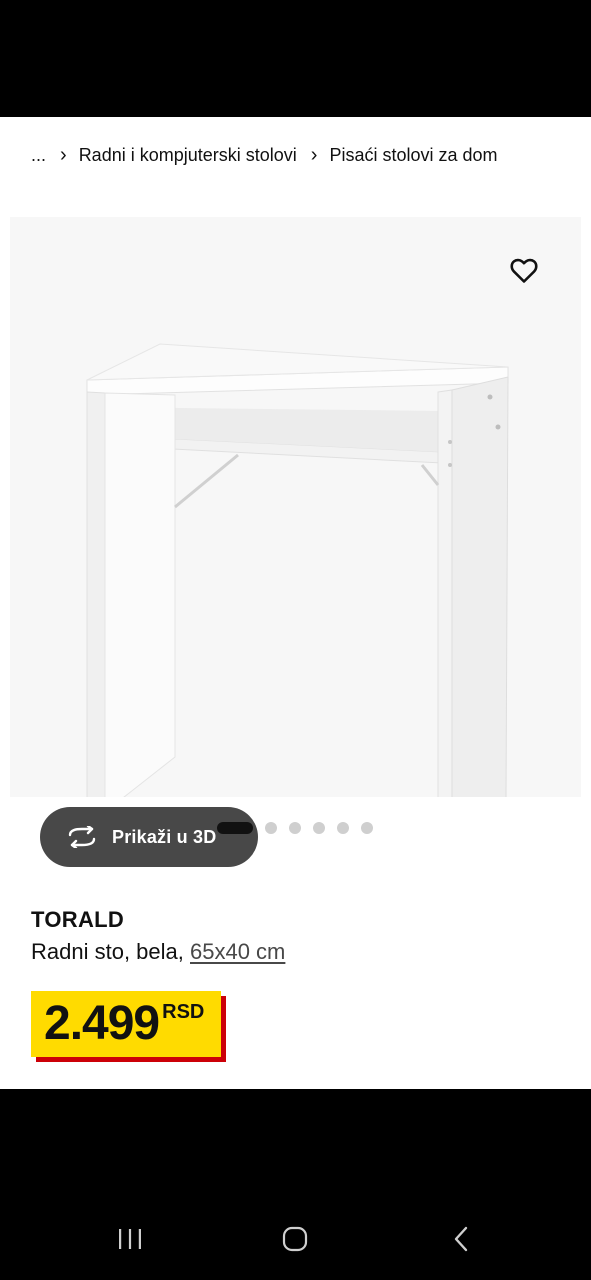  I want to click on back-icon, so click(461, 1239).